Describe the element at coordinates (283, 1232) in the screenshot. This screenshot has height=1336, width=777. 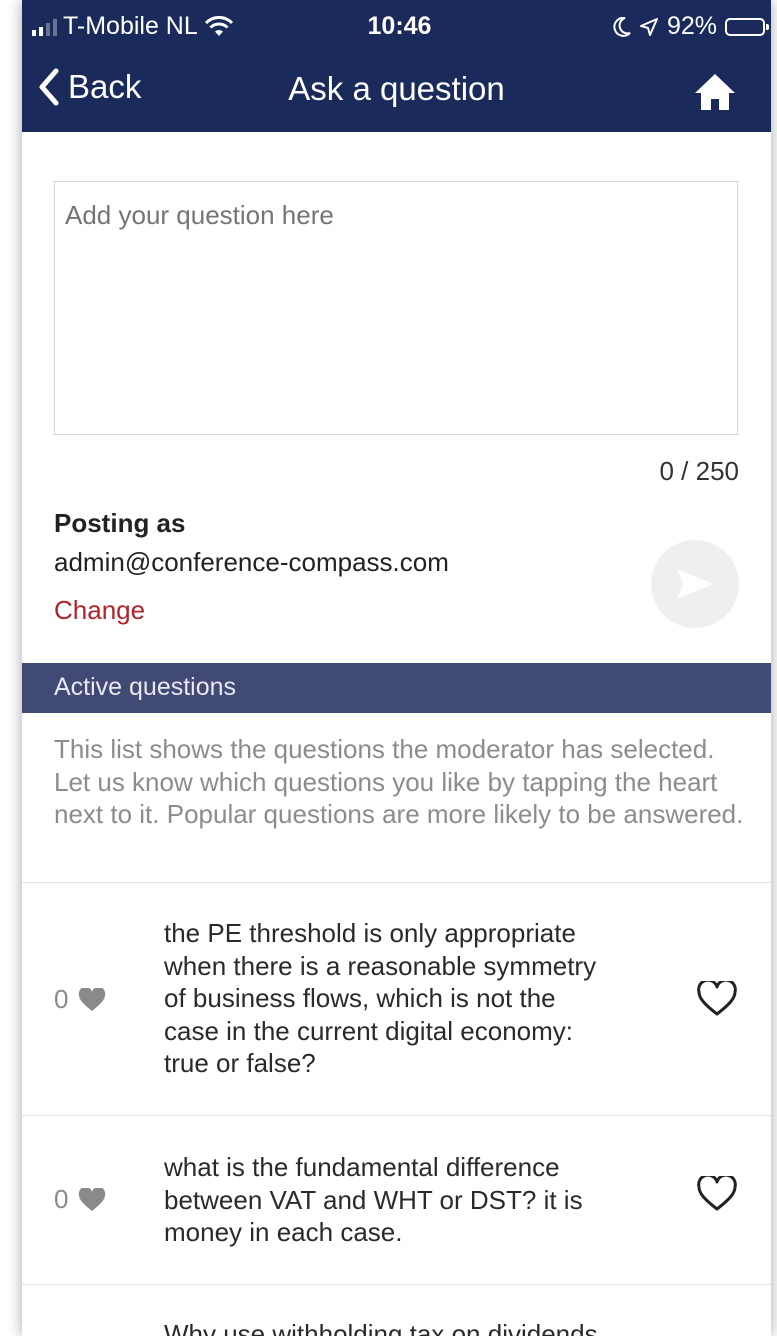
I see `question-line: money in each case.` at that location.